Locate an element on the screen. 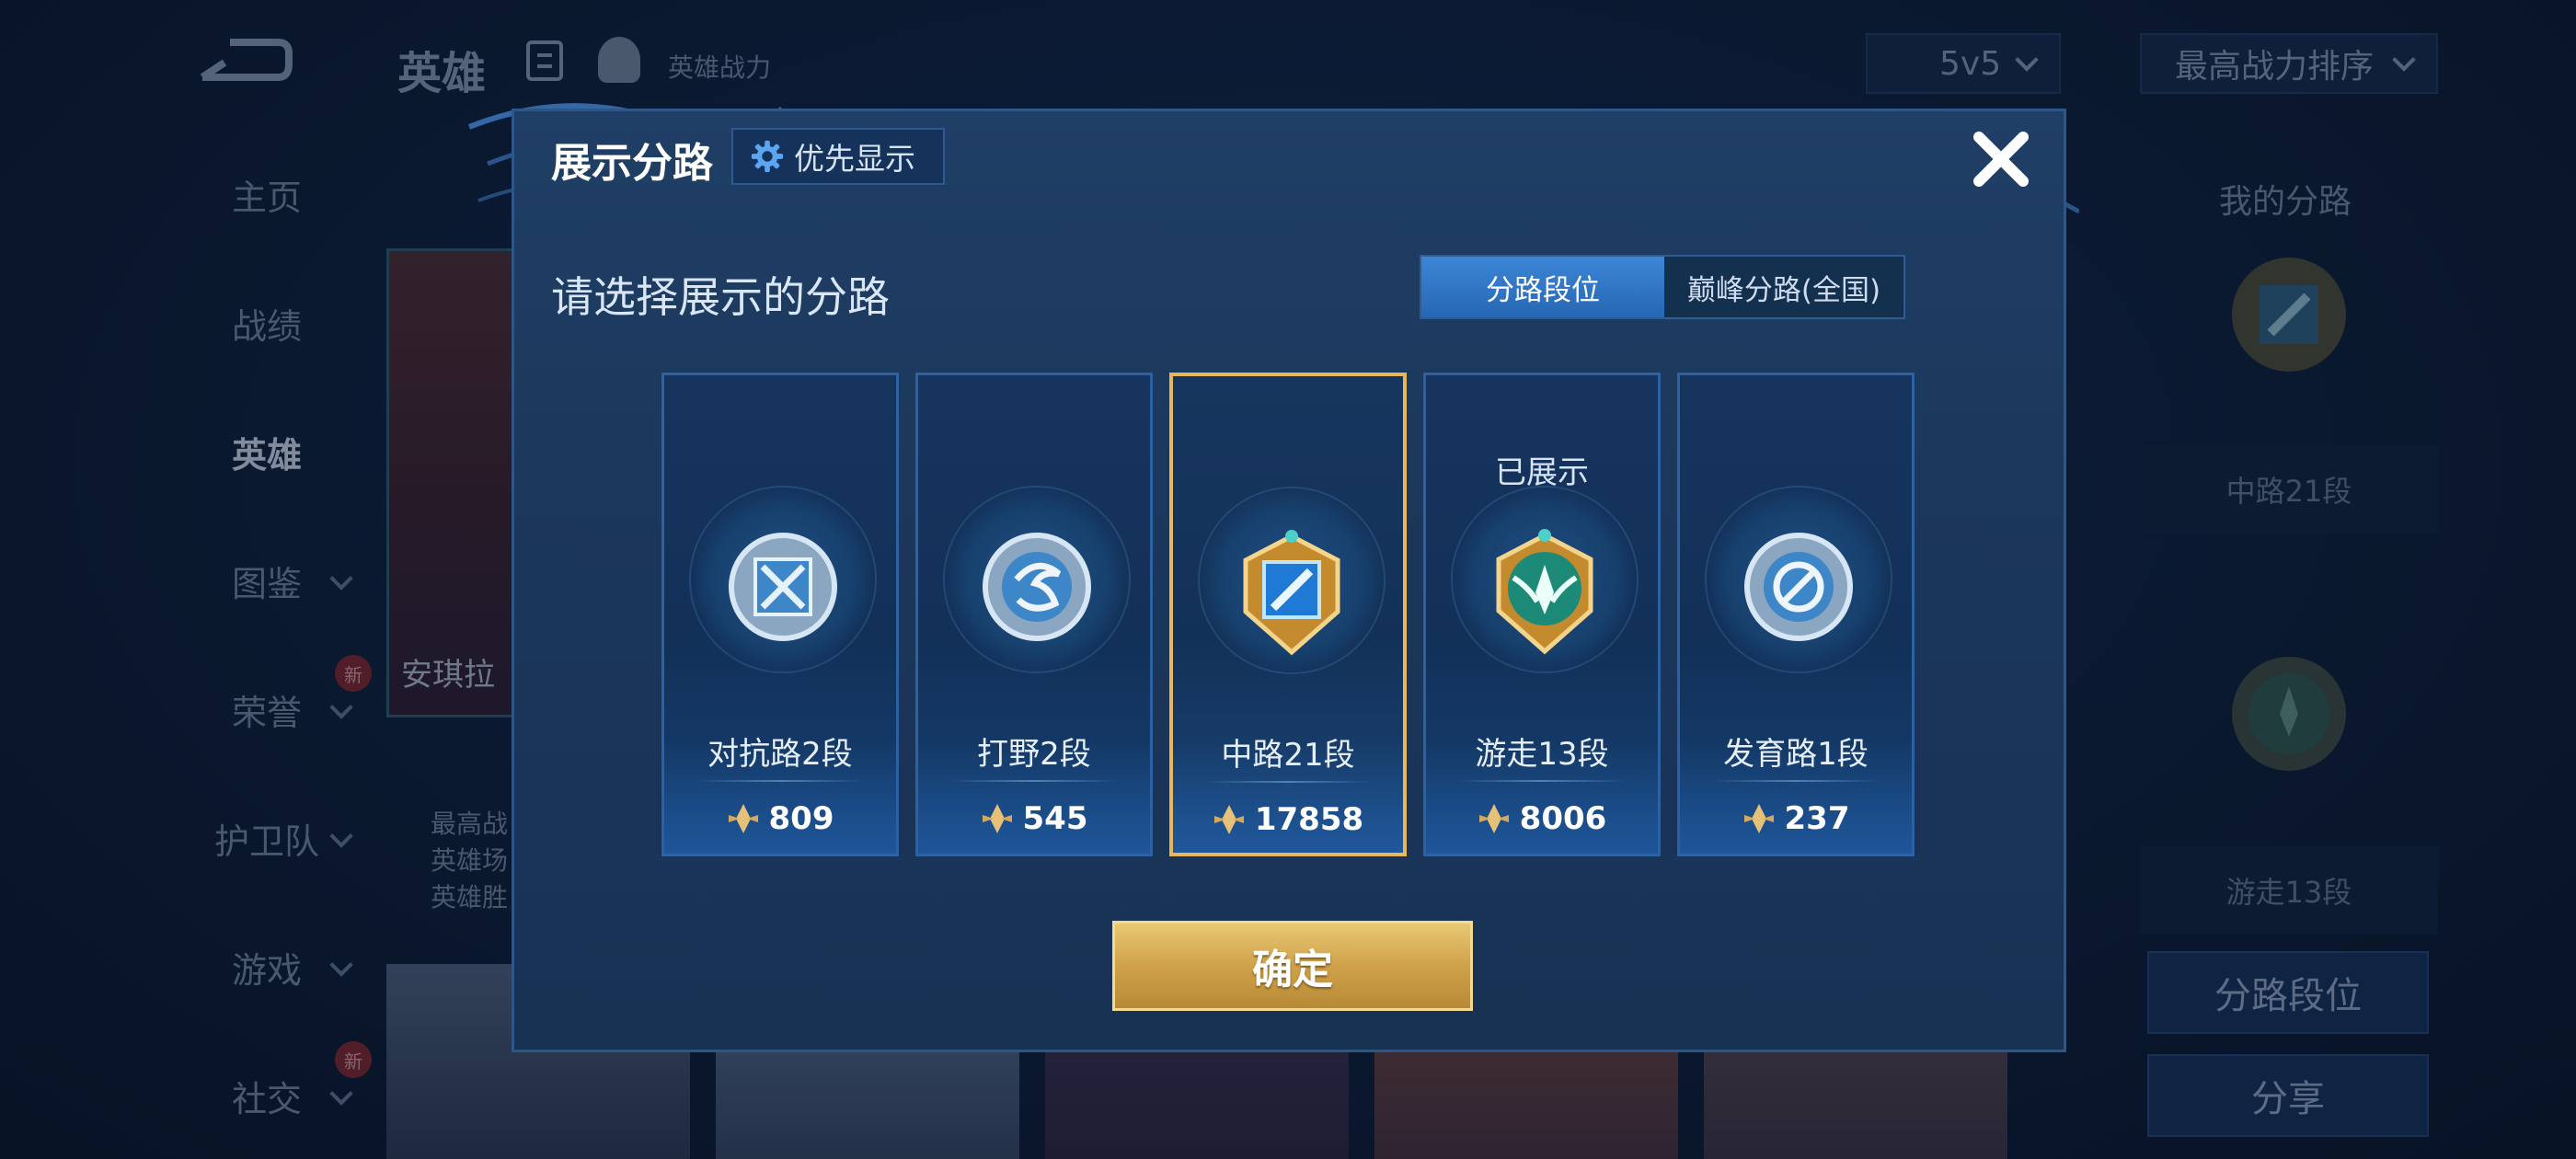 The image size is (2576, 1159). lane-card-roam: 已展示 游走13段 8006 is located at coordinates (1542, 614).